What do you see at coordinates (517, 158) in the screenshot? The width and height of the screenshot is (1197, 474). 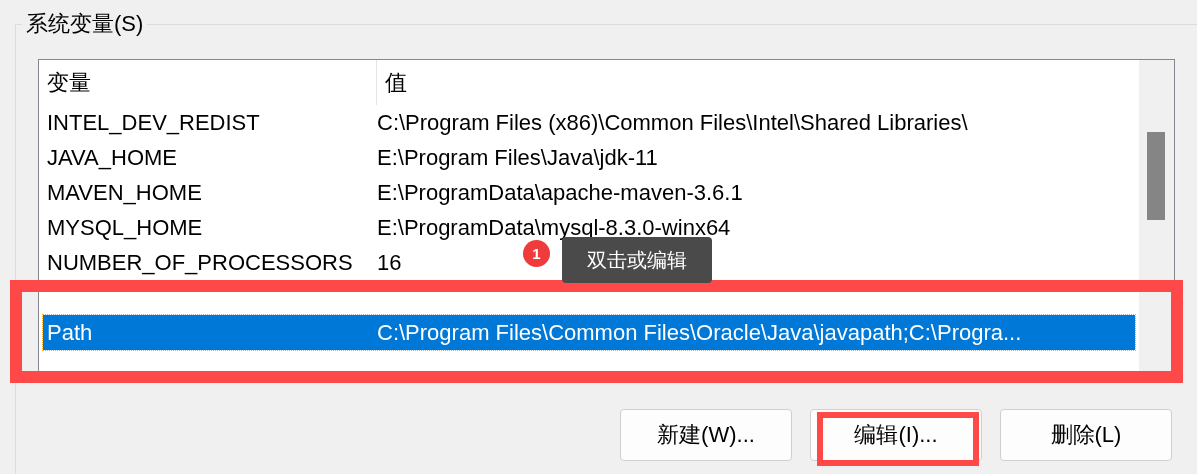 I see `variable-value: E:\Program Files\Java\jdk-11` at bounding box center [517, 158].